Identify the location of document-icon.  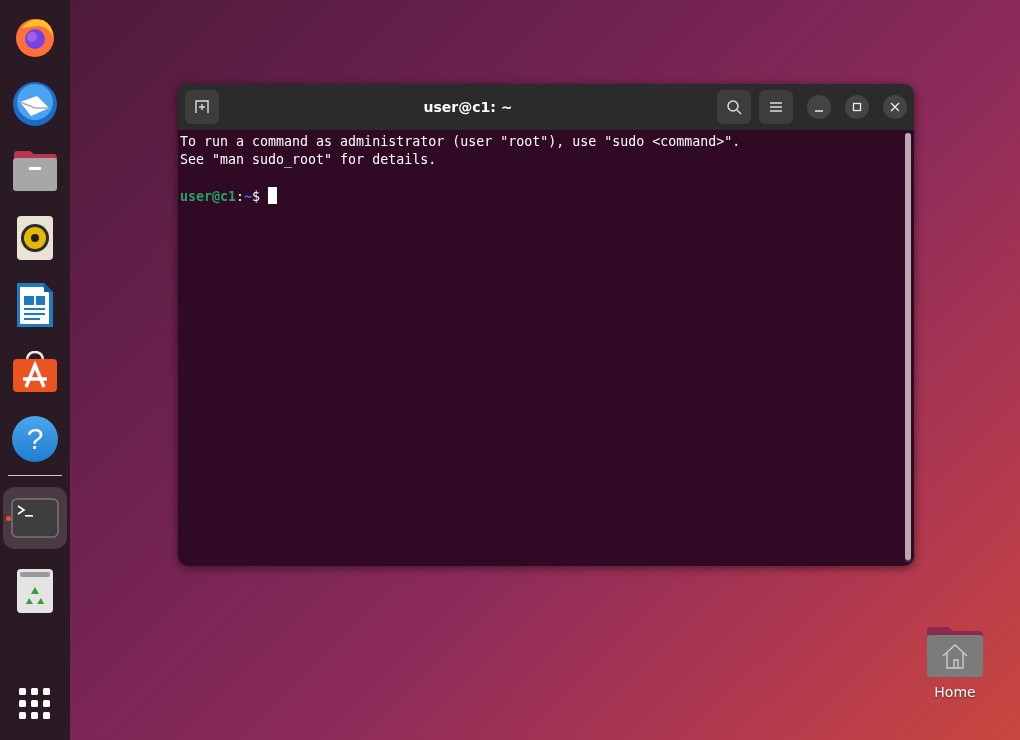
(35, 305).